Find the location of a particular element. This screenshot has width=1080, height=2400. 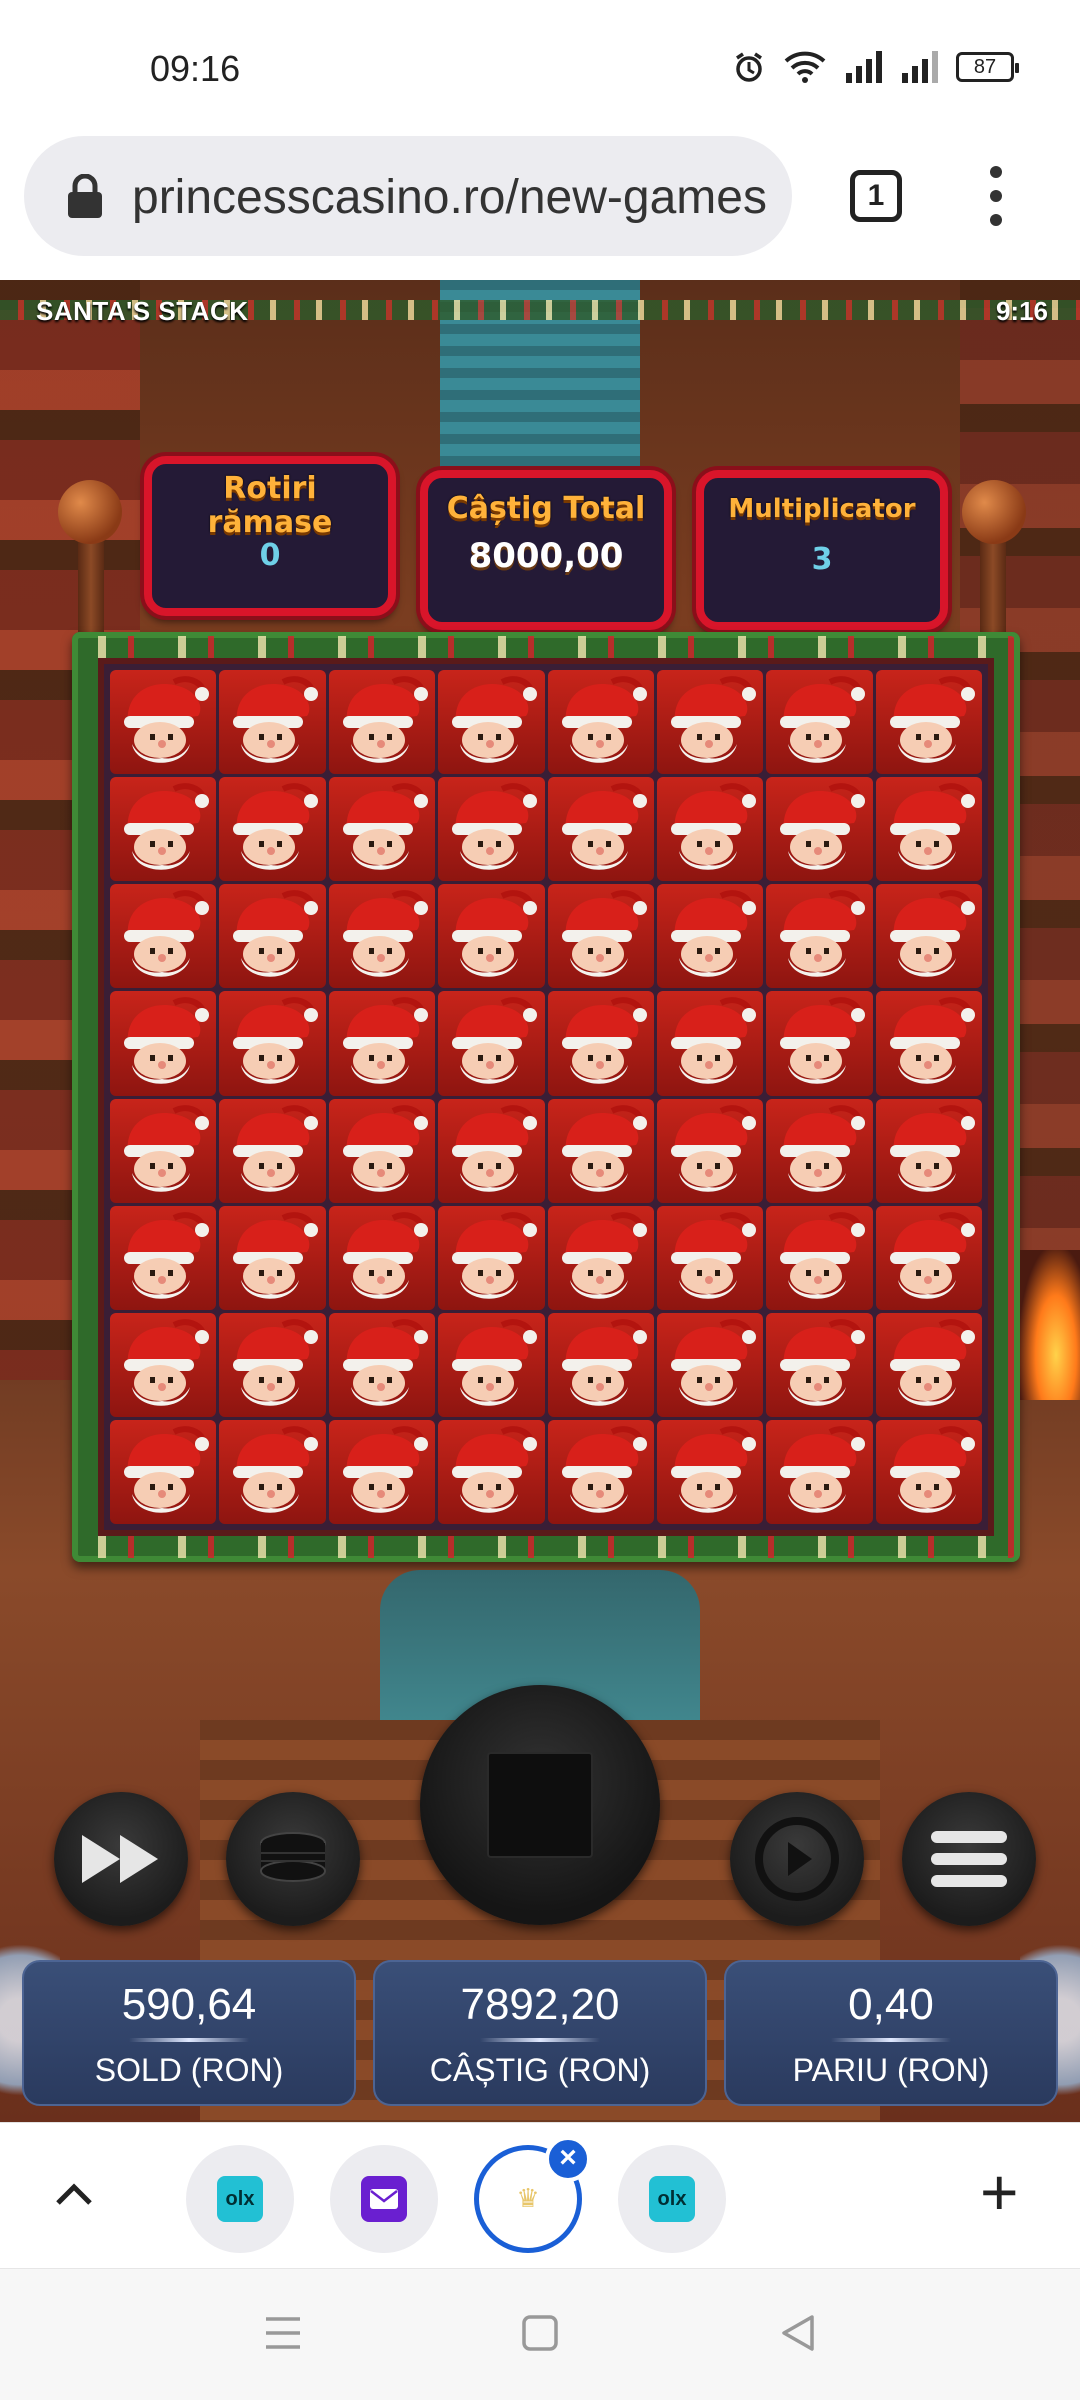

stop-icon is located at coordinates (540, 1805).